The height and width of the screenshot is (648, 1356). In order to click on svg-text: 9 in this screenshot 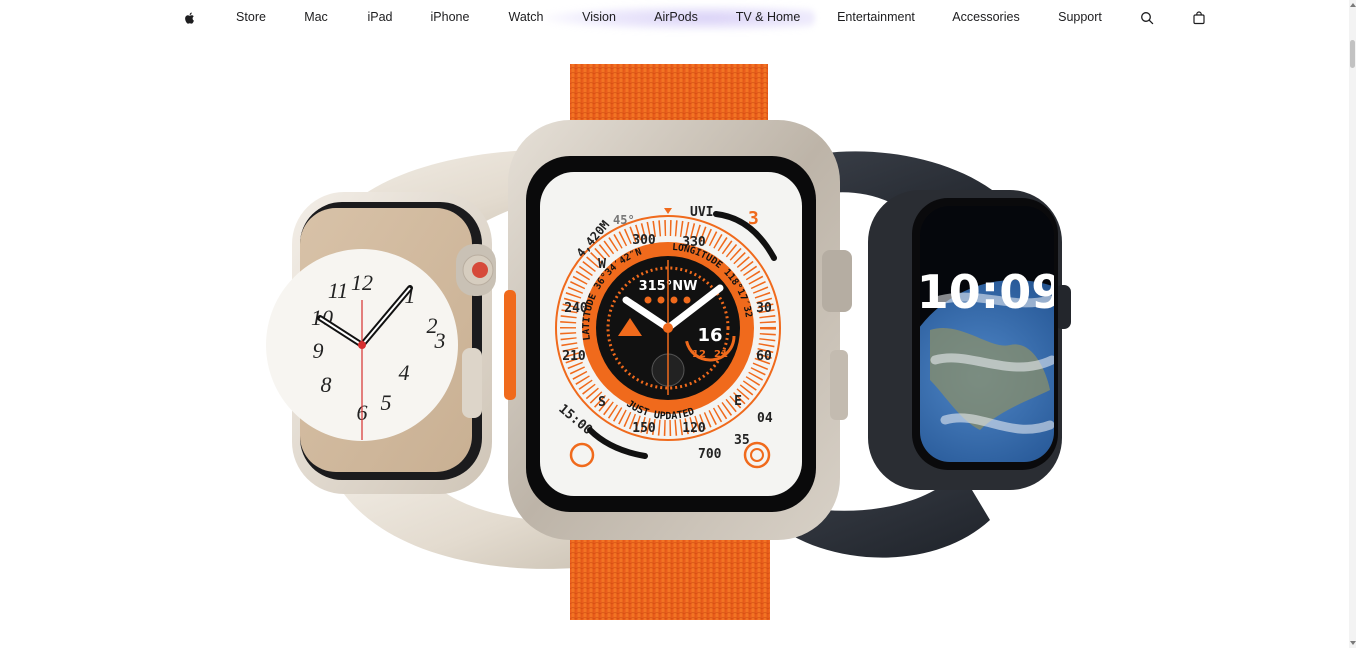, I will do `click(318, 350)`.